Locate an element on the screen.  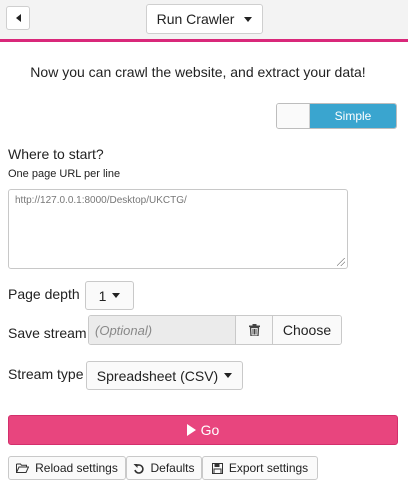
page-depth-value: 1 is located at coordinates (102, 295).